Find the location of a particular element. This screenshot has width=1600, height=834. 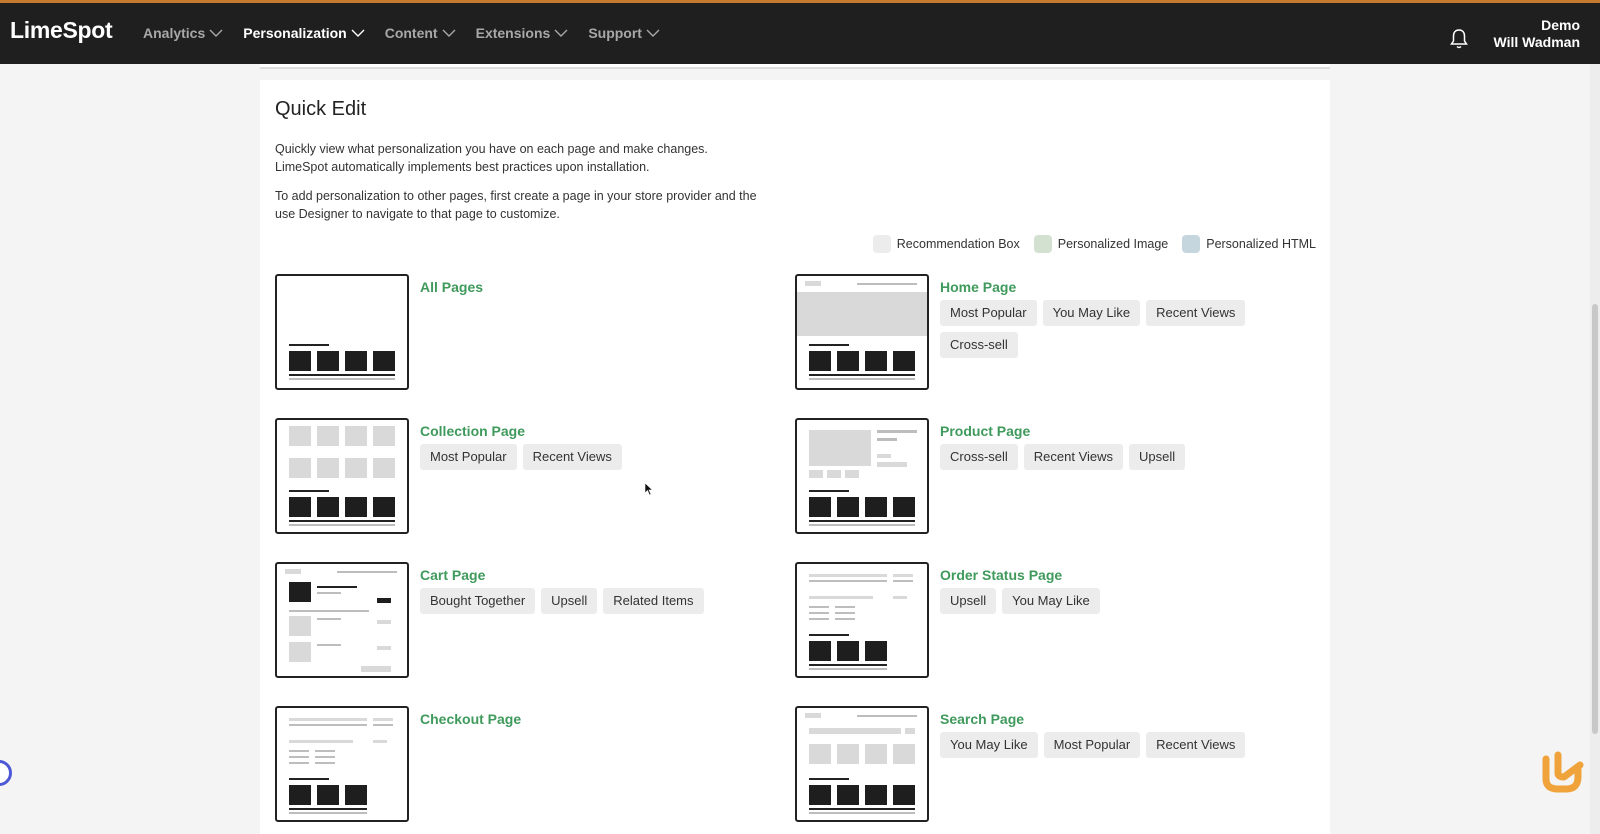

nav-support: Support is located at coordinates (624, 33).